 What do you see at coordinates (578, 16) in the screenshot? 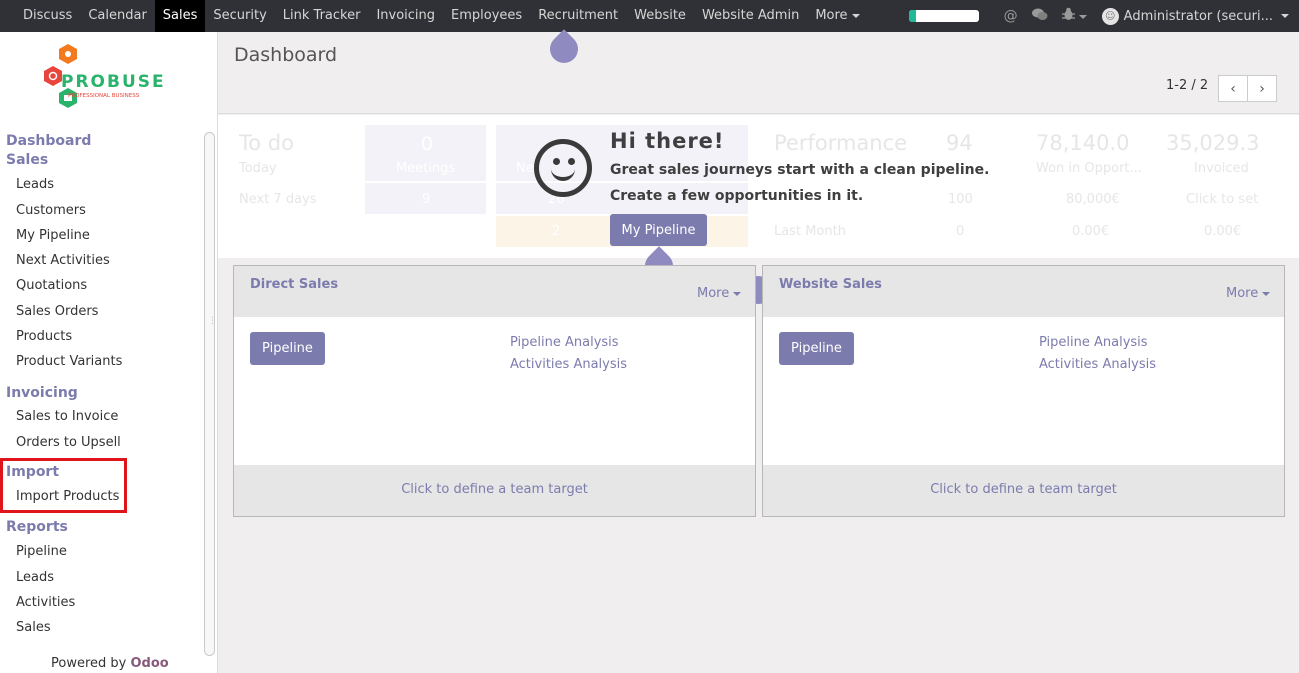
I see `menu-recruitment: Recruitment` at bounding box center [578, 16].